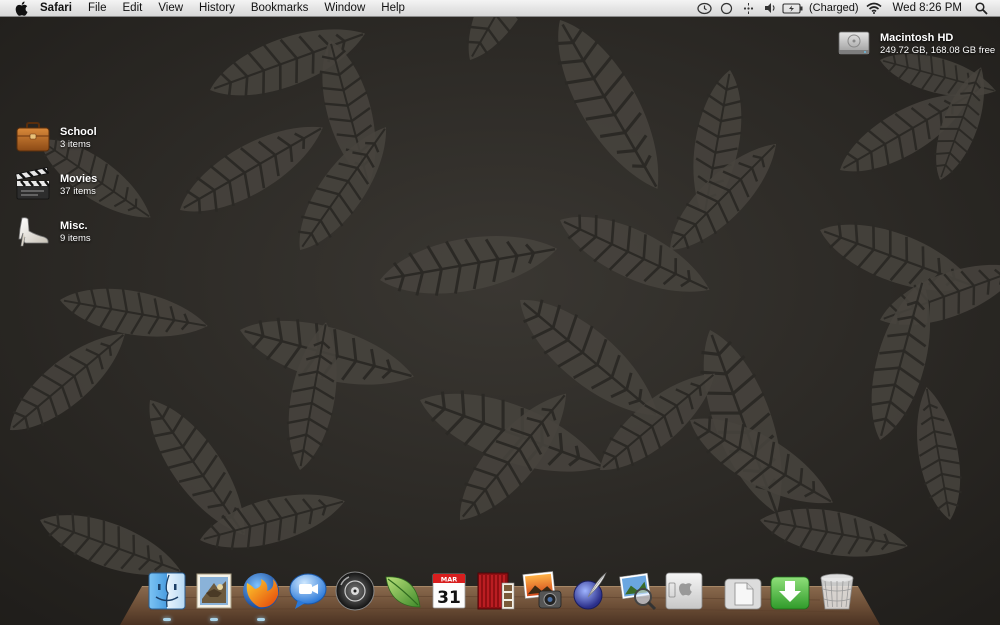 The width and height of the screenshot is (1000, 625). Describe the element at coordinates (97, 8) in the screenshot. I see `menu-file: File` at that location.